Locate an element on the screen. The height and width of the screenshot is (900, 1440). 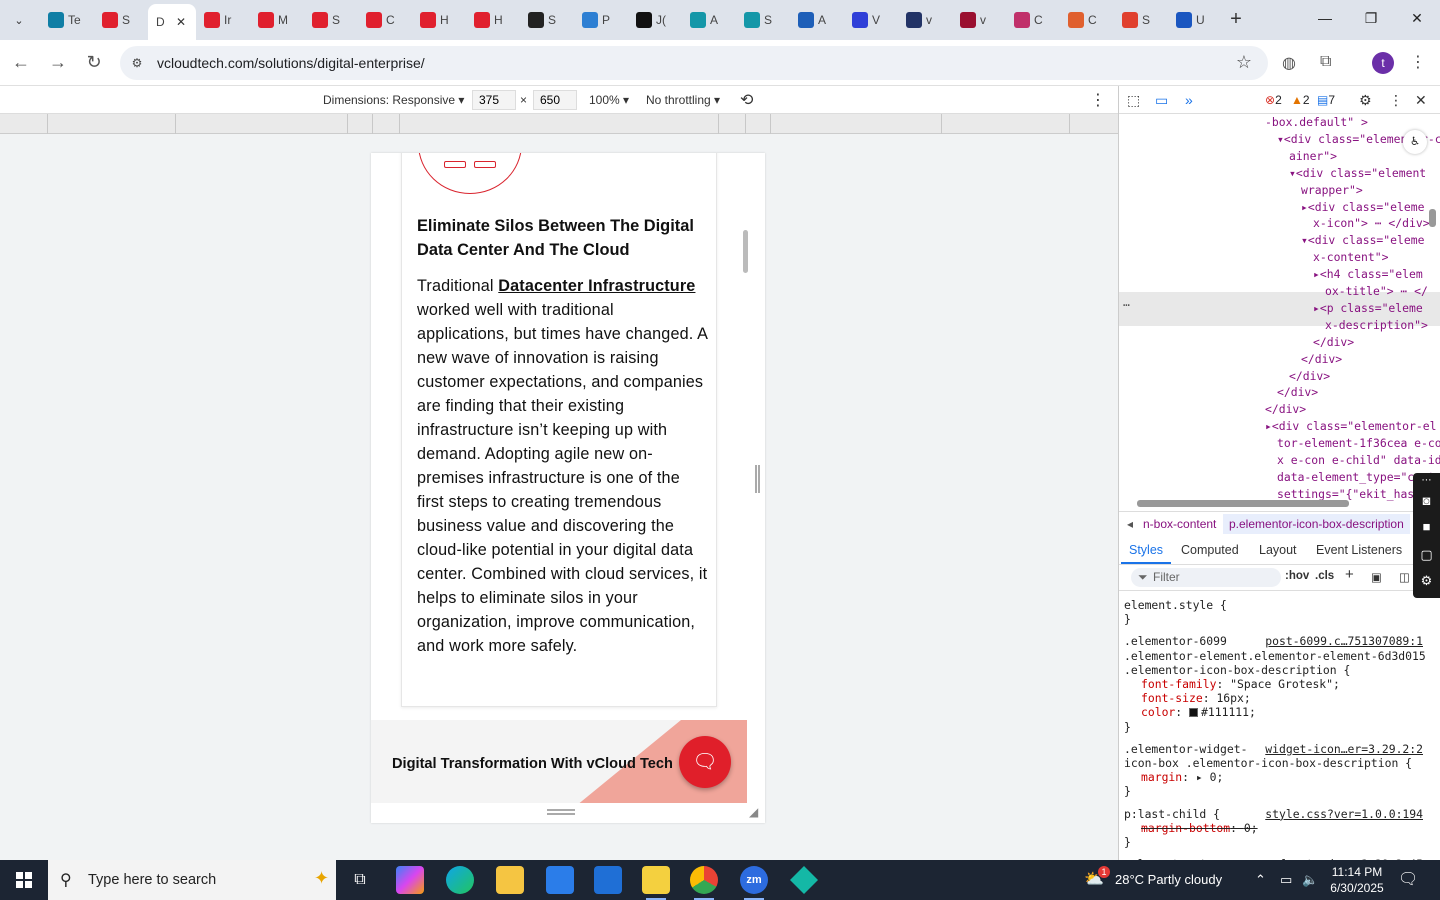
close-devtools-icon: ✕ is located at coordinates (1421, 100).